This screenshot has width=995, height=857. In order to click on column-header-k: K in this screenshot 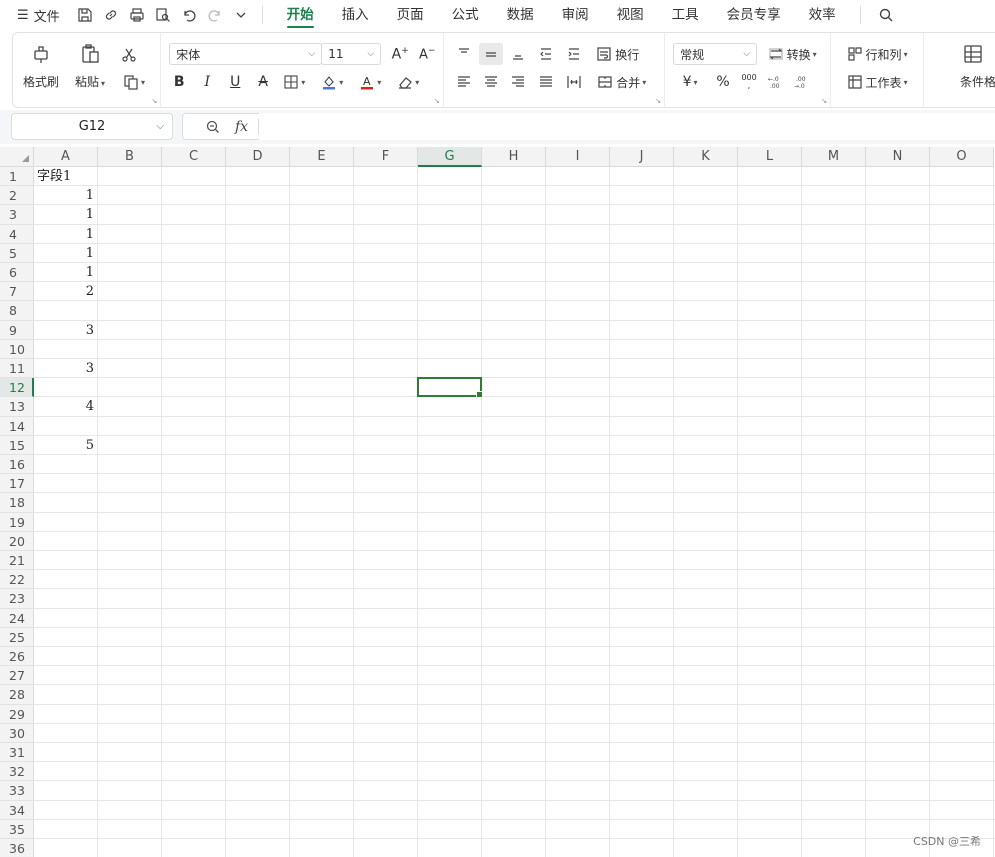, I will do `click(706, 157)`.